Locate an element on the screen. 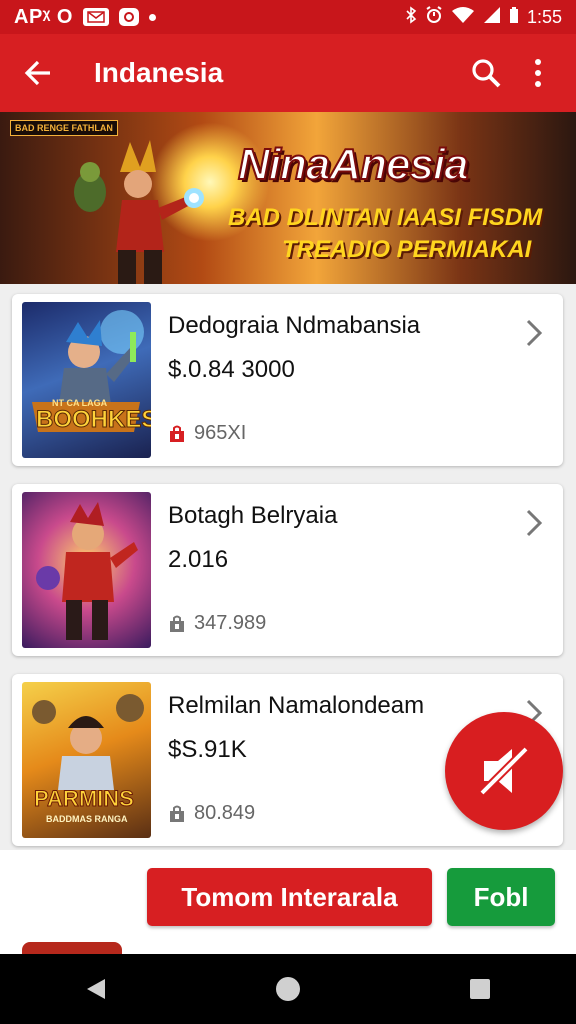 This screenshot has width=576, height=1024. mail-icon is located at coordinates (95, 17).